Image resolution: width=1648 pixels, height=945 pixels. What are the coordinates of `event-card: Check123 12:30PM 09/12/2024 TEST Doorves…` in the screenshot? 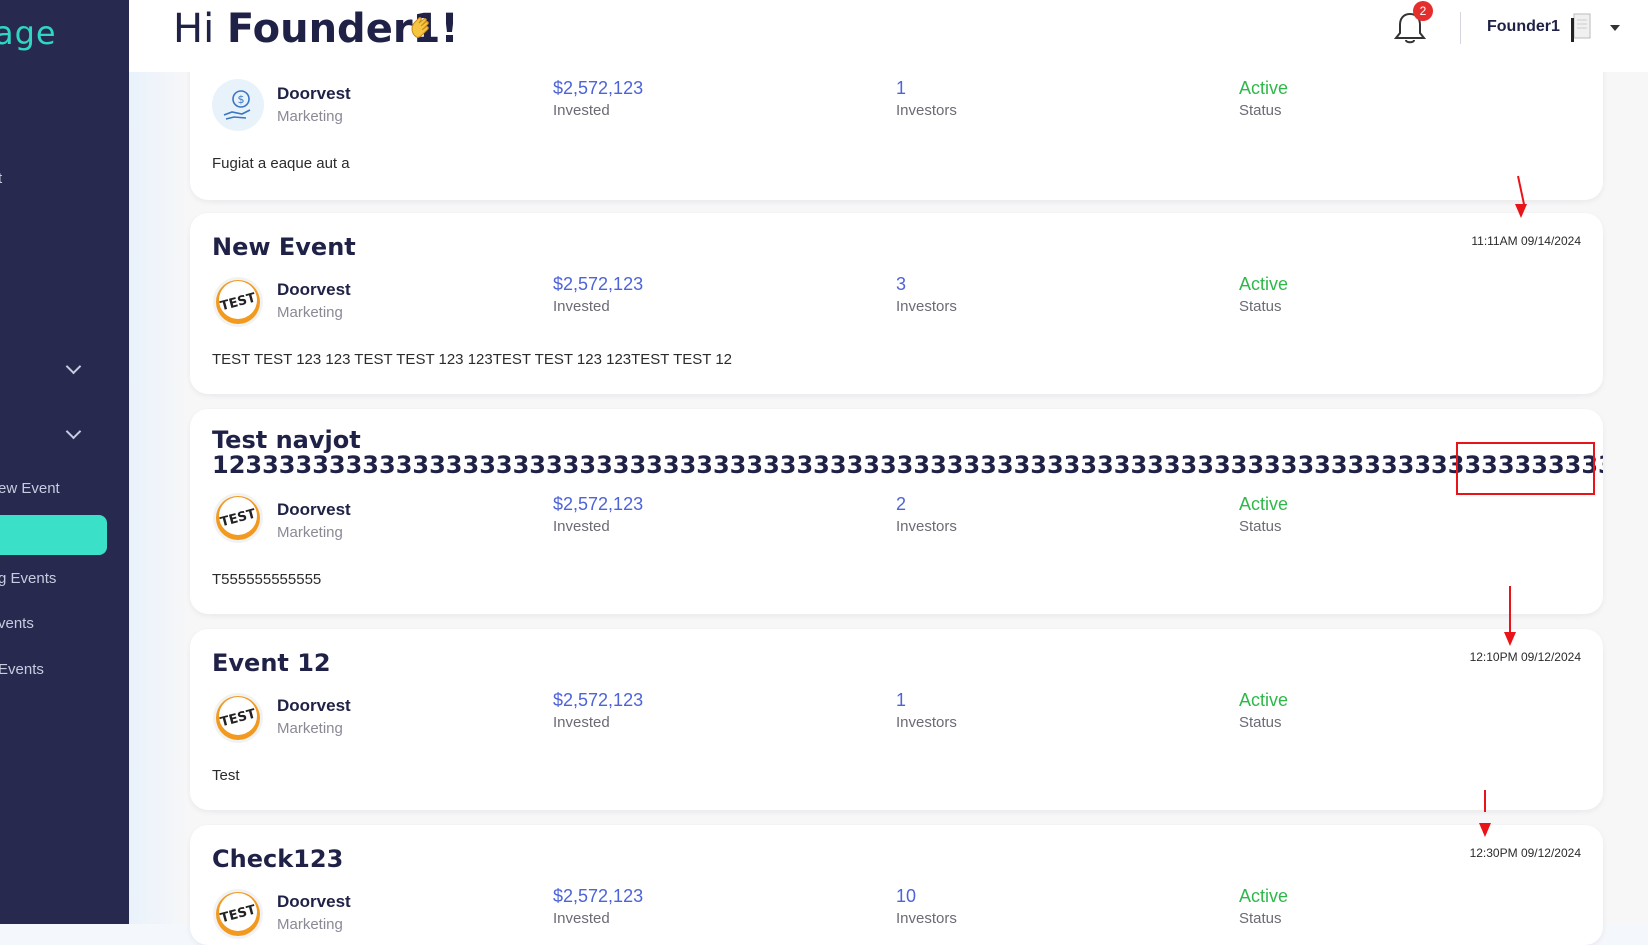 It's located at (896, 885).